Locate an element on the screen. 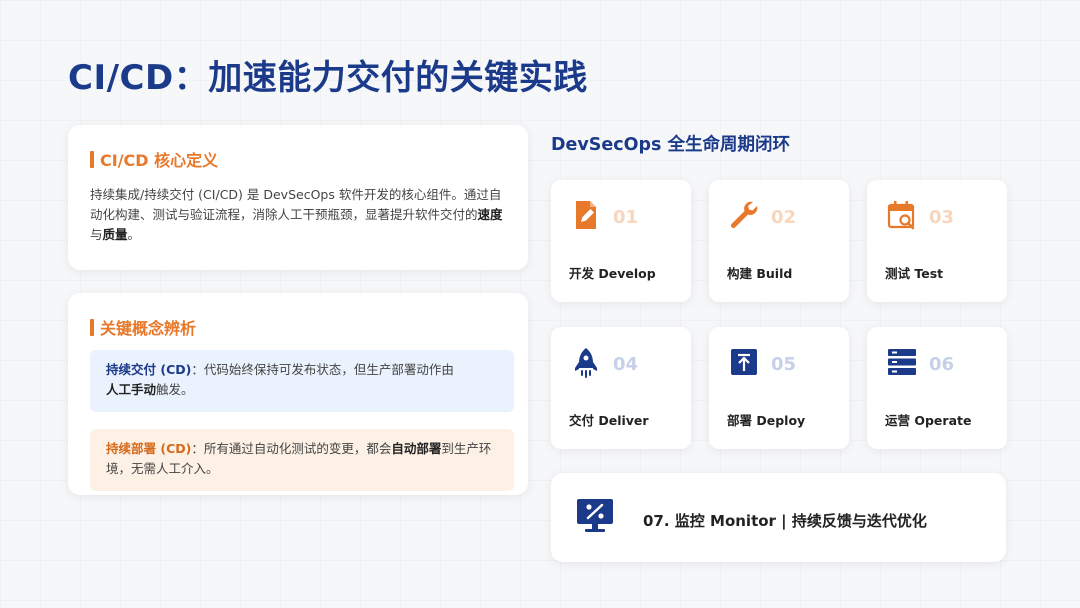 This screenshot has height=608, width=1080. monitor-card: 07. 监控 Monitor | 持续反馈与迭代优化 is located at coordinates (778, 517).